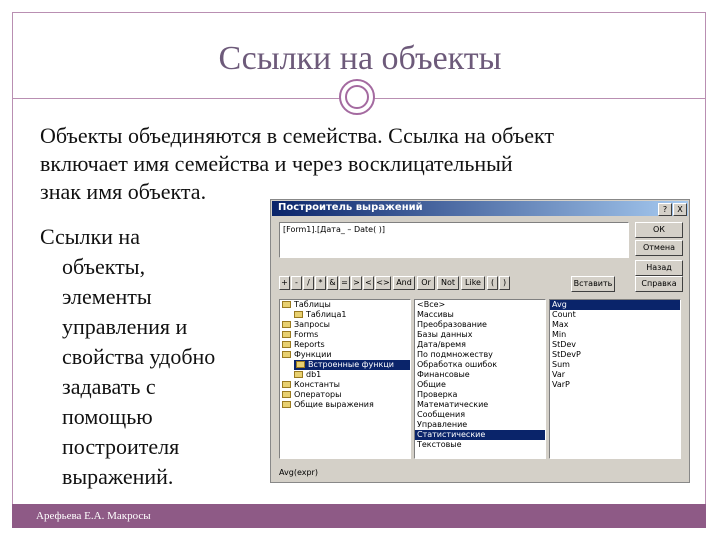 The image size is (720, 540). What do you see at coordinates (334, 404) in the screenshot?
I see `tree-item-label: Общие выражения` at bounding box center [334, 404].